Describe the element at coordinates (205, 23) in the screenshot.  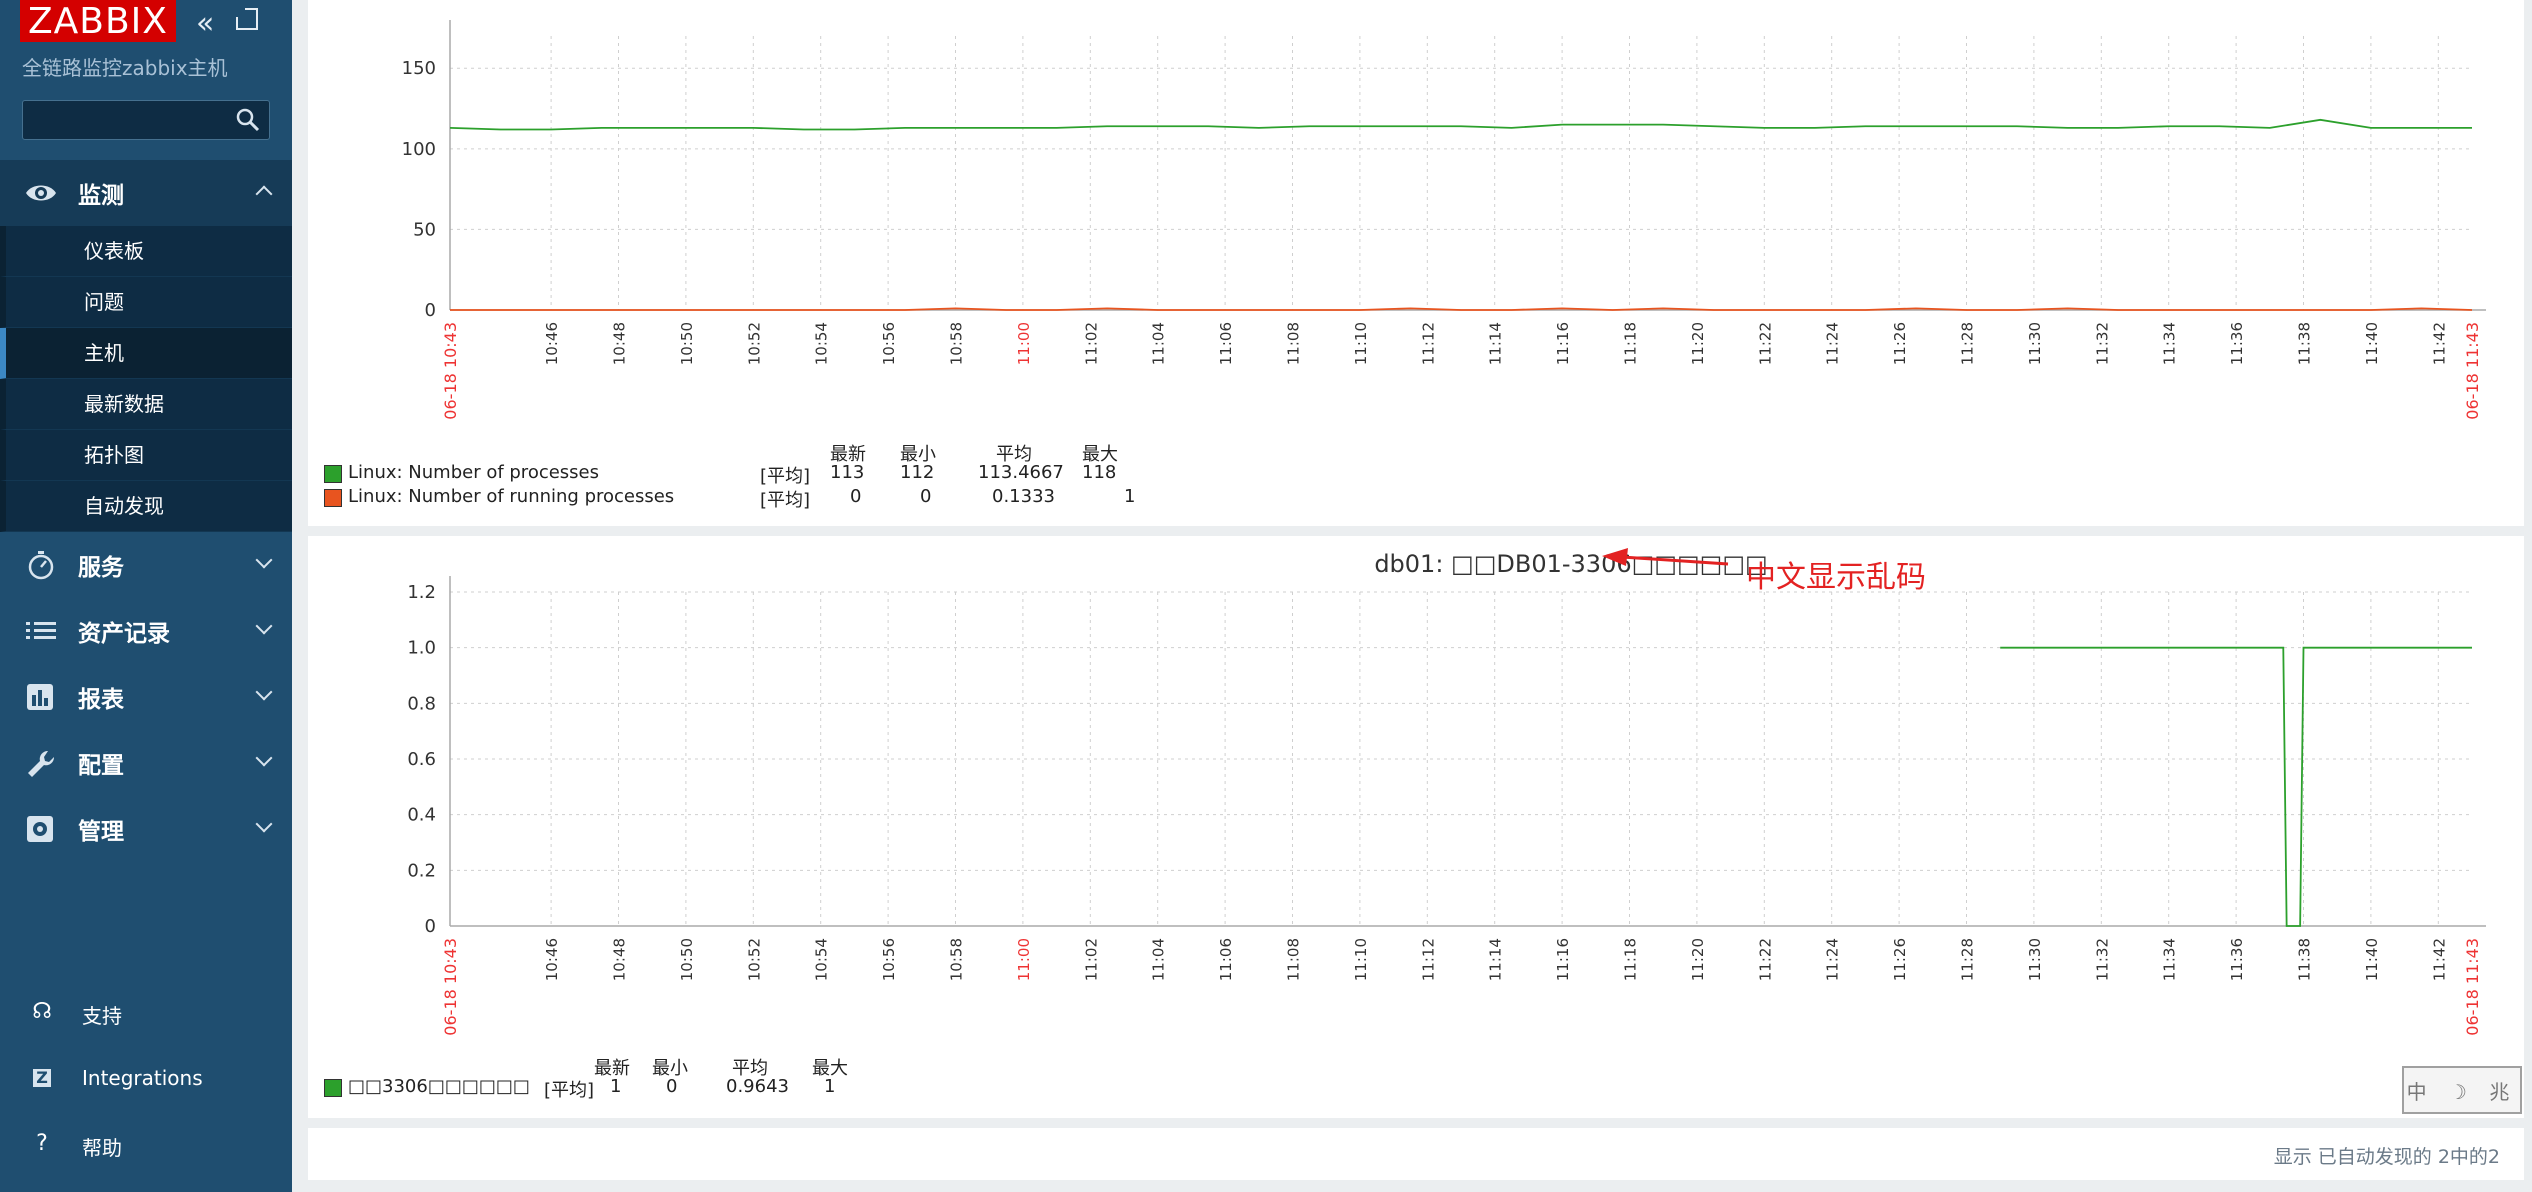
I see `collapse-sidebar-icon: «` at that location.